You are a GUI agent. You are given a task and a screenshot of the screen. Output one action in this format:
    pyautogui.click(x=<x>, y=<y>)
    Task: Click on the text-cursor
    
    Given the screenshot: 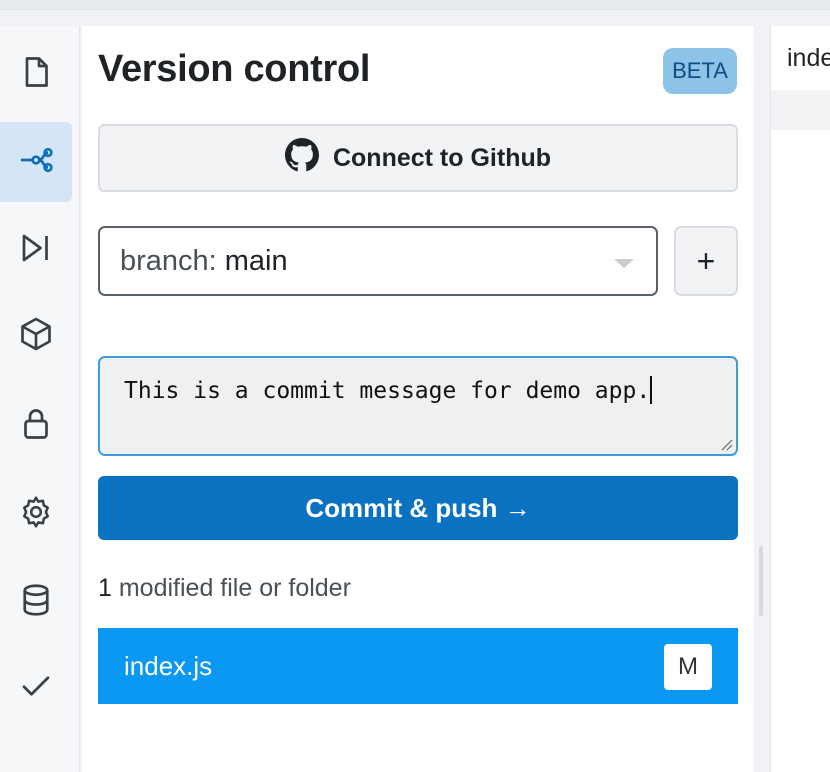 What is the action you would take?
    pyautogui.click(x=651, y=390)
    